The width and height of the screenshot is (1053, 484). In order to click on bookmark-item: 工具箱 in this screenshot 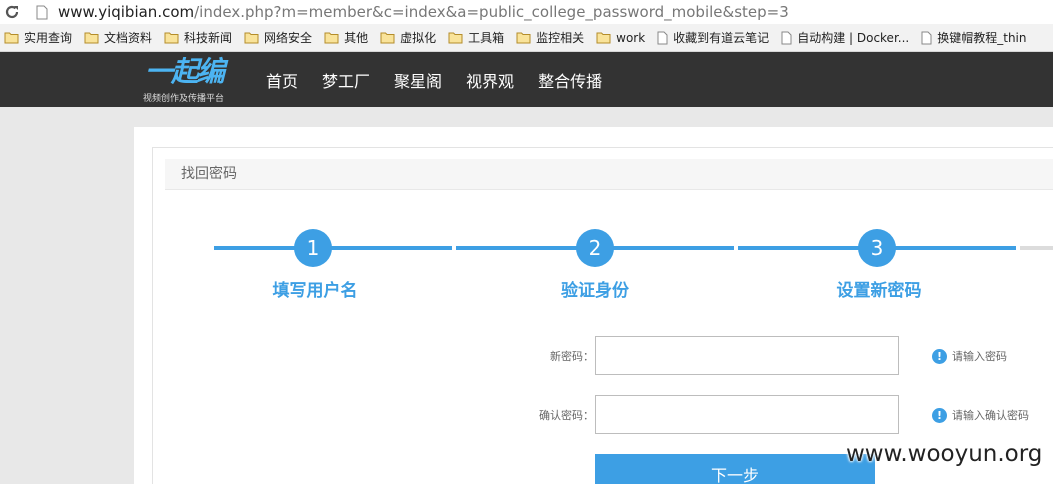, I will do `click(476, 37)`.